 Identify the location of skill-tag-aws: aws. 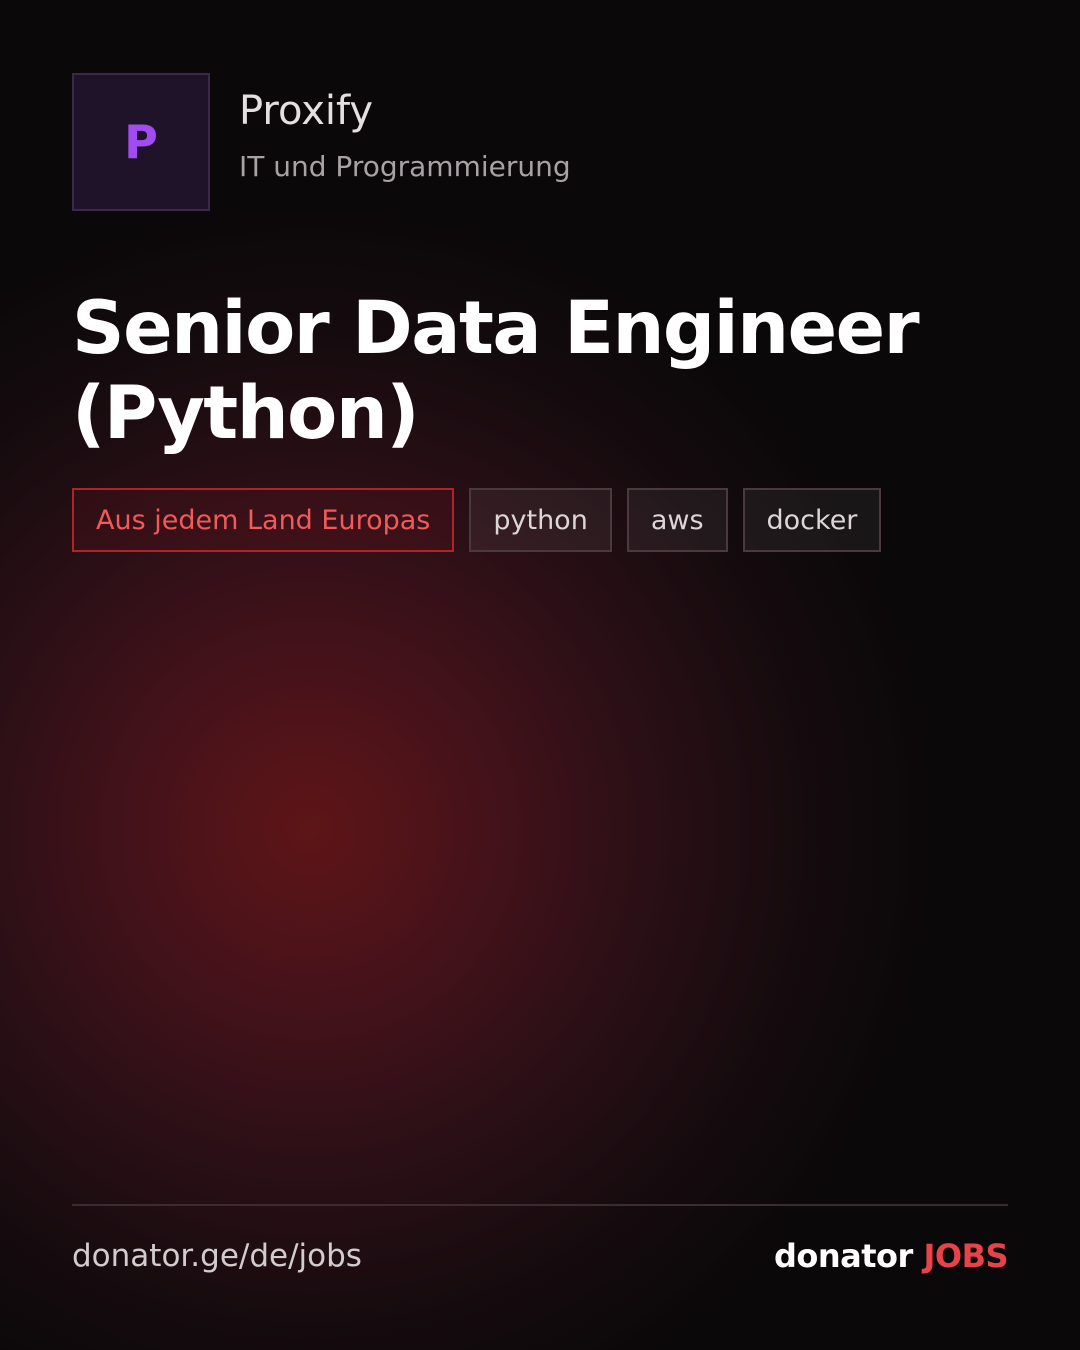
(677, 520).